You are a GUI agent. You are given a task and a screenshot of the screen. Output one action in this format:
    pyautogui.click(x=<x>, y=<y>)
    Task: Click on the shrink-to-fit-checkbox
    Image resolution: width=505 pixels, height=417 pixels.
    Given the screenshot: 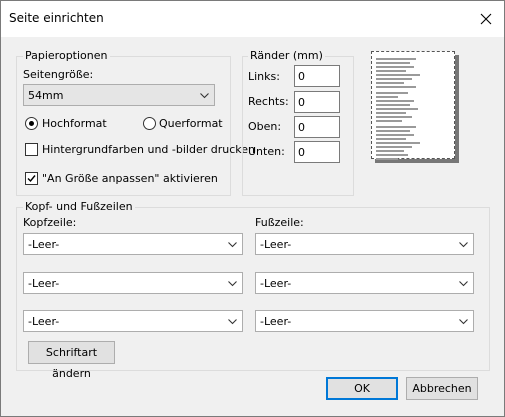 What is the action you would take?
    pyautogui.click(x=31, y=178)
    